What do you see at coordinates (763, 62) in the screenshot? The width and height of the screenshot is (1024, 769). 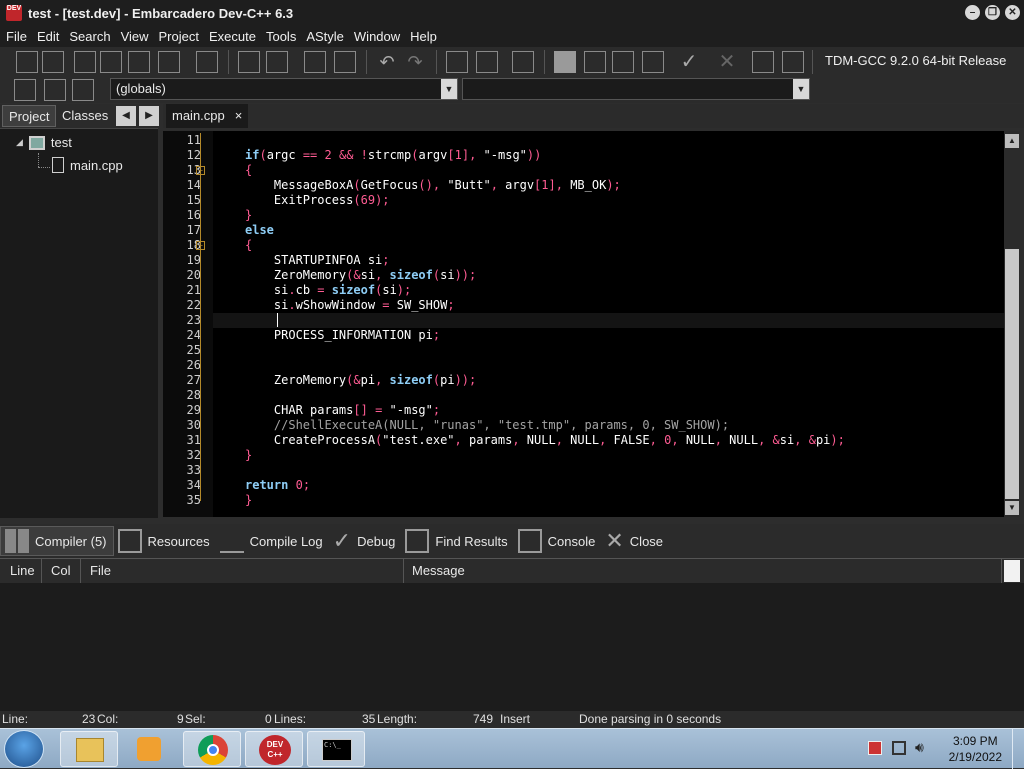 I see `profile-icon` at bounding box center [763, 62].